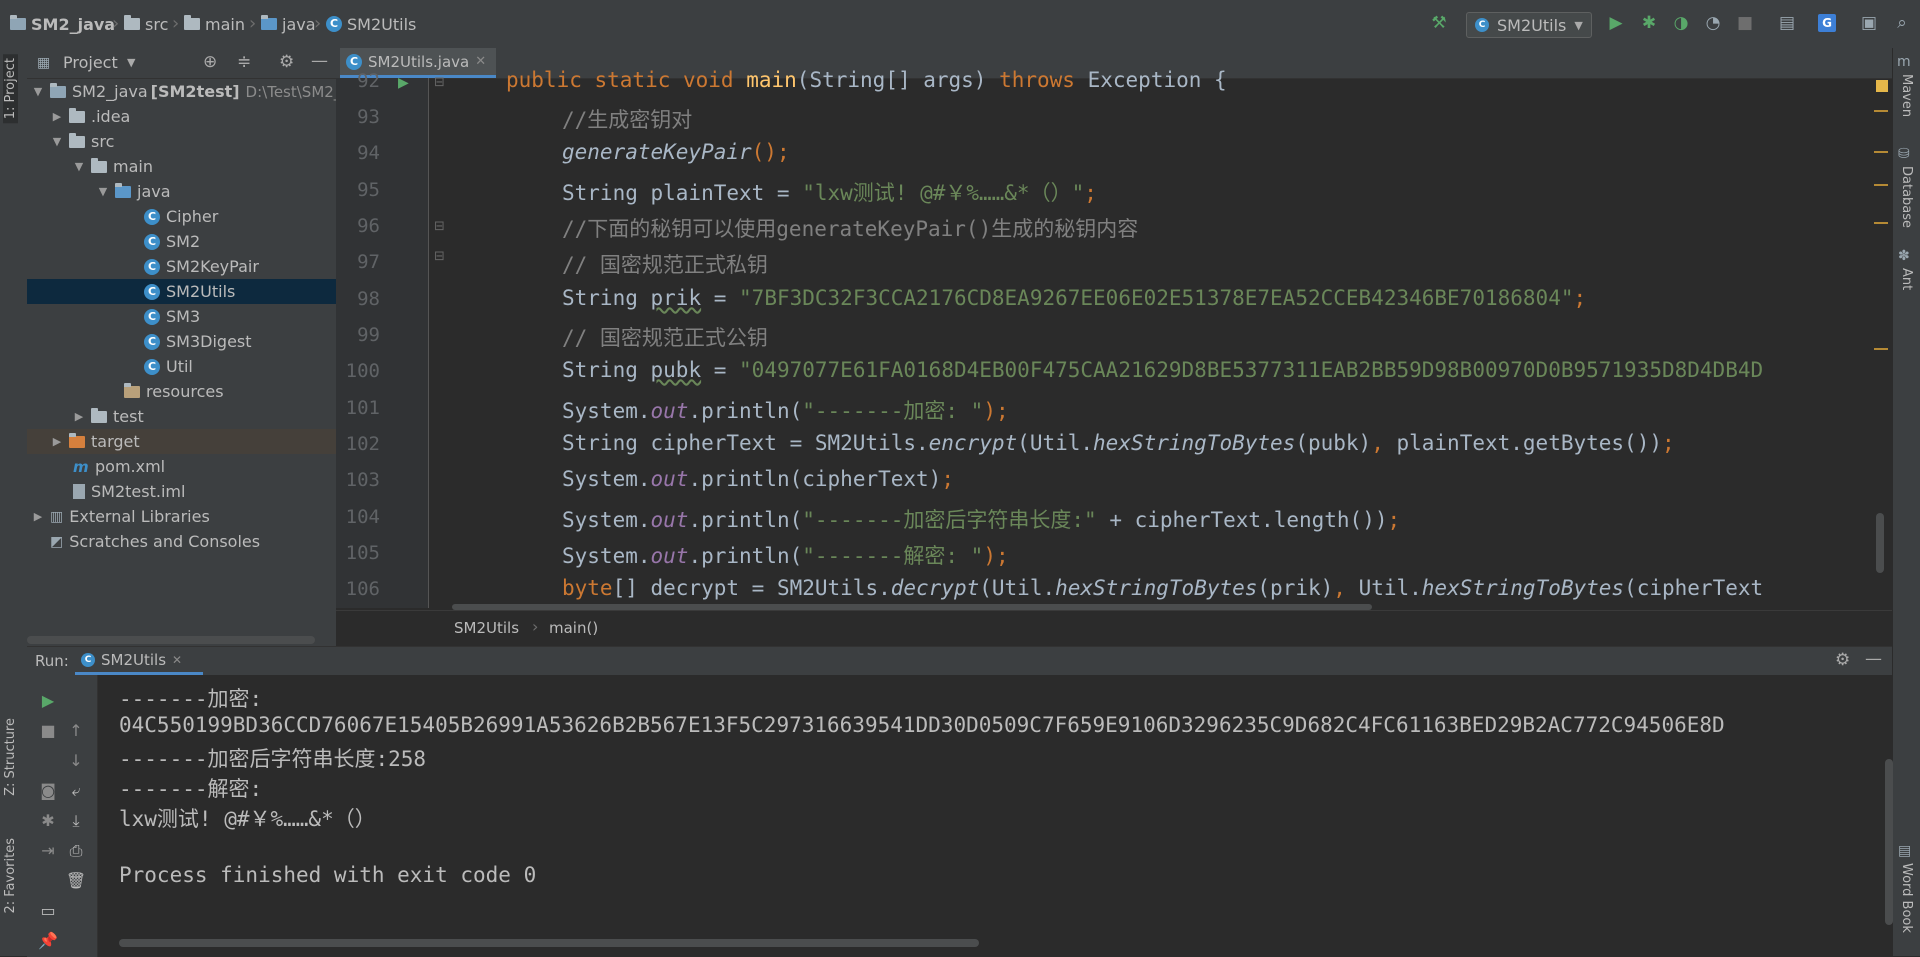 This screenshot has height=957, width=1920. I want to click on breadcrumb-project: SM2_java, so click(62, 24).